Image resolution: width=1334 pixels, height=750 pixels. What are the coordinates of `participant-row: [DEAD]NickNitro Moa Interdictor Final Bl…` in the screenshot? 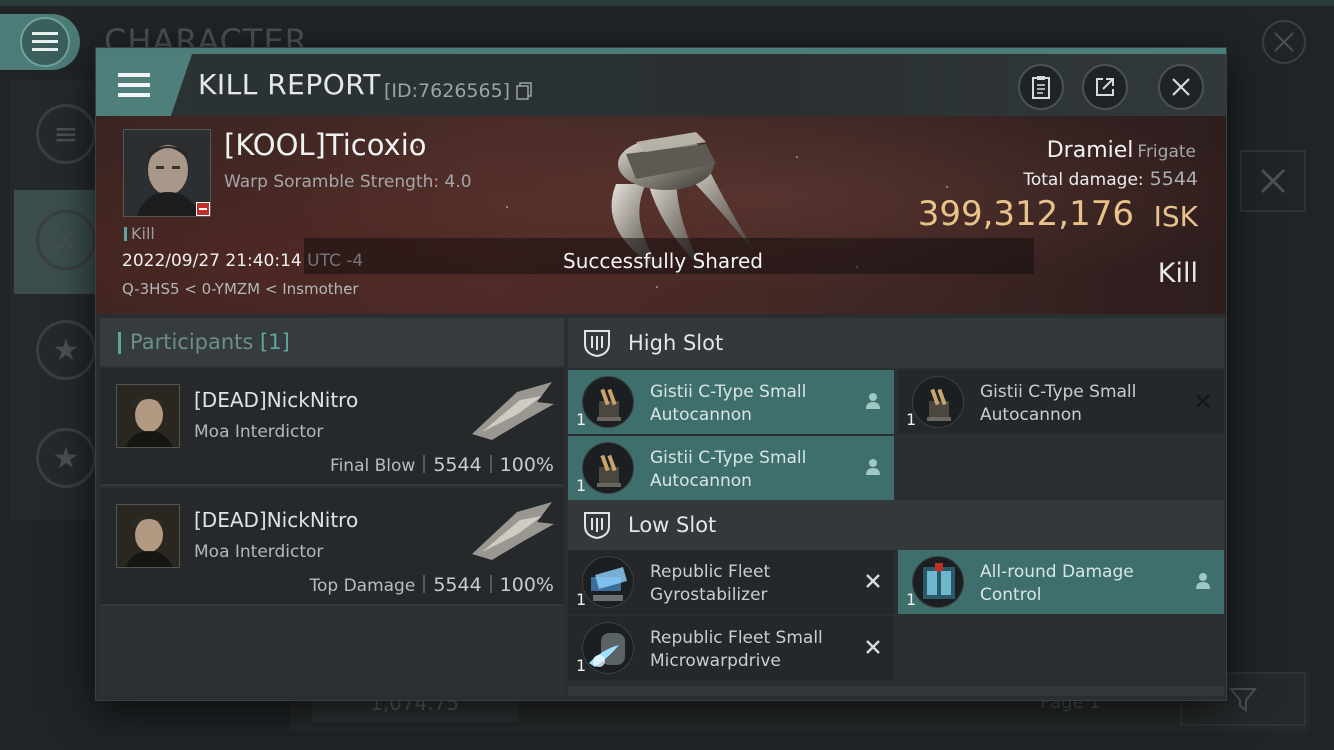 It's located at (332, 427).